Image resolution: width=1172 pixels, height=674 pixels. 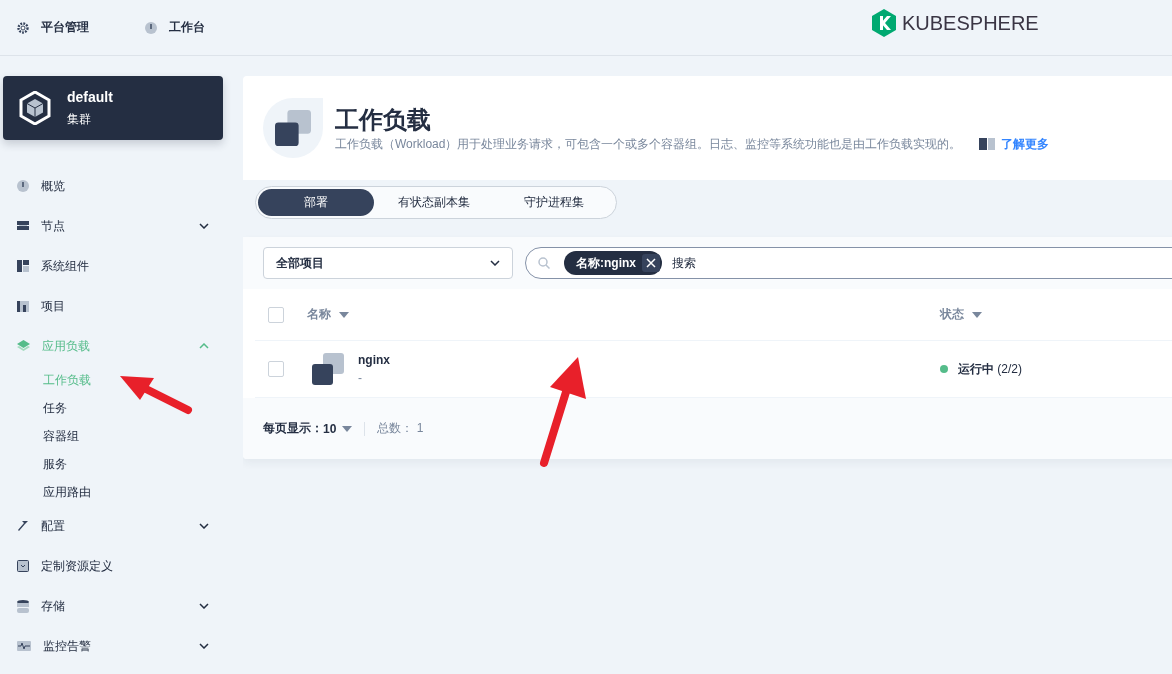 What do you see at coordinates (884, 23) in the screenshot?
I see `logo-icon` at bounding box center [884, 23].